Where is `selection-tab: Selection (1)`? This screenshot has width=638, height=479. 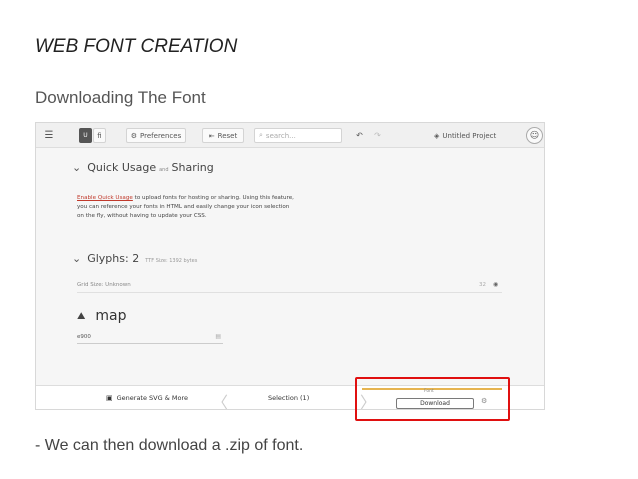 selection-tab: Selection (1) is located at coordinates (288, 398).